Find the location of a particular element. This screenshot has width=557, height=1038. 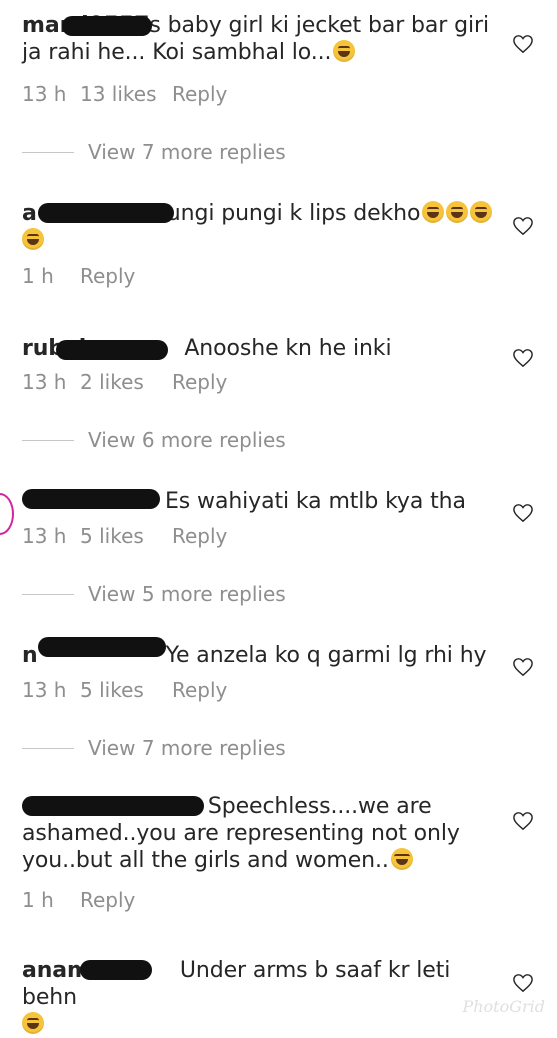

comment-6-meta: 1 h Reply is located at coordinates (78, 900).